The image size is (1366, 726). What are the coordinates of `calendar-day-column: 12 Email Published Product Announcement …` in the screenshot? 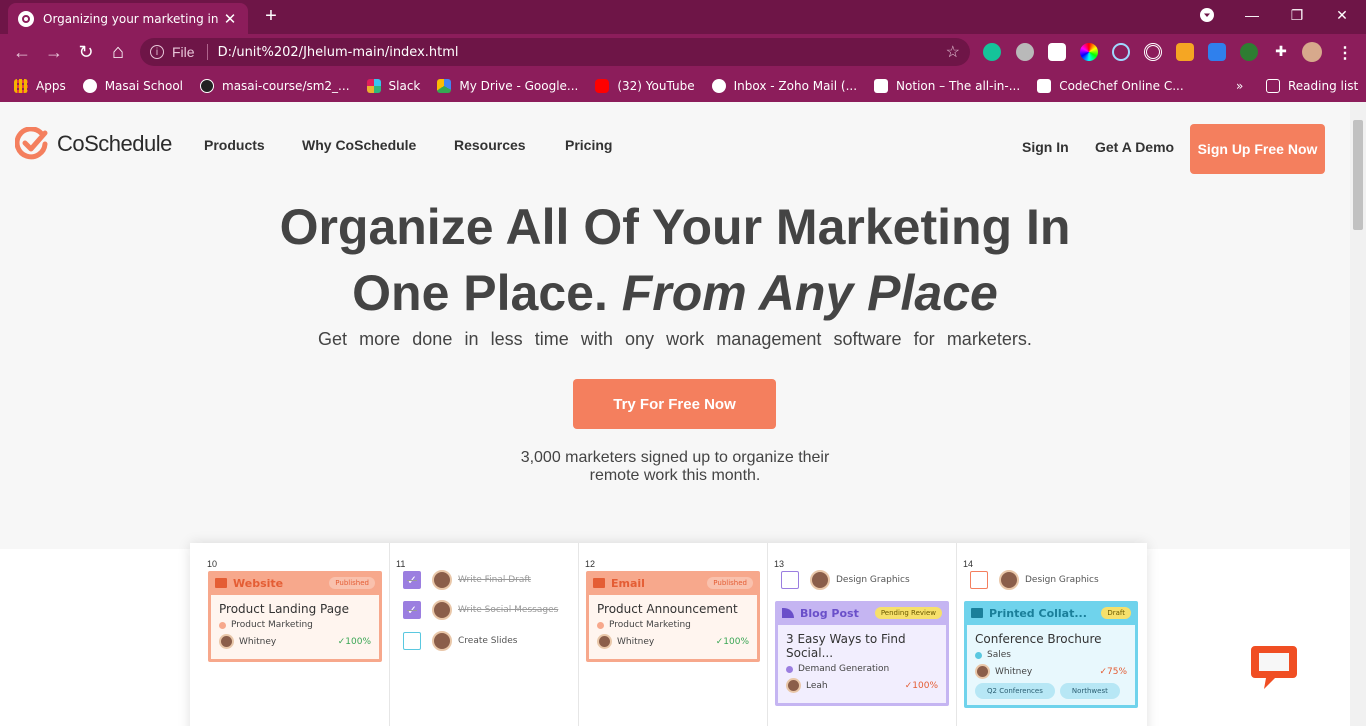 It's located at (673, 634).